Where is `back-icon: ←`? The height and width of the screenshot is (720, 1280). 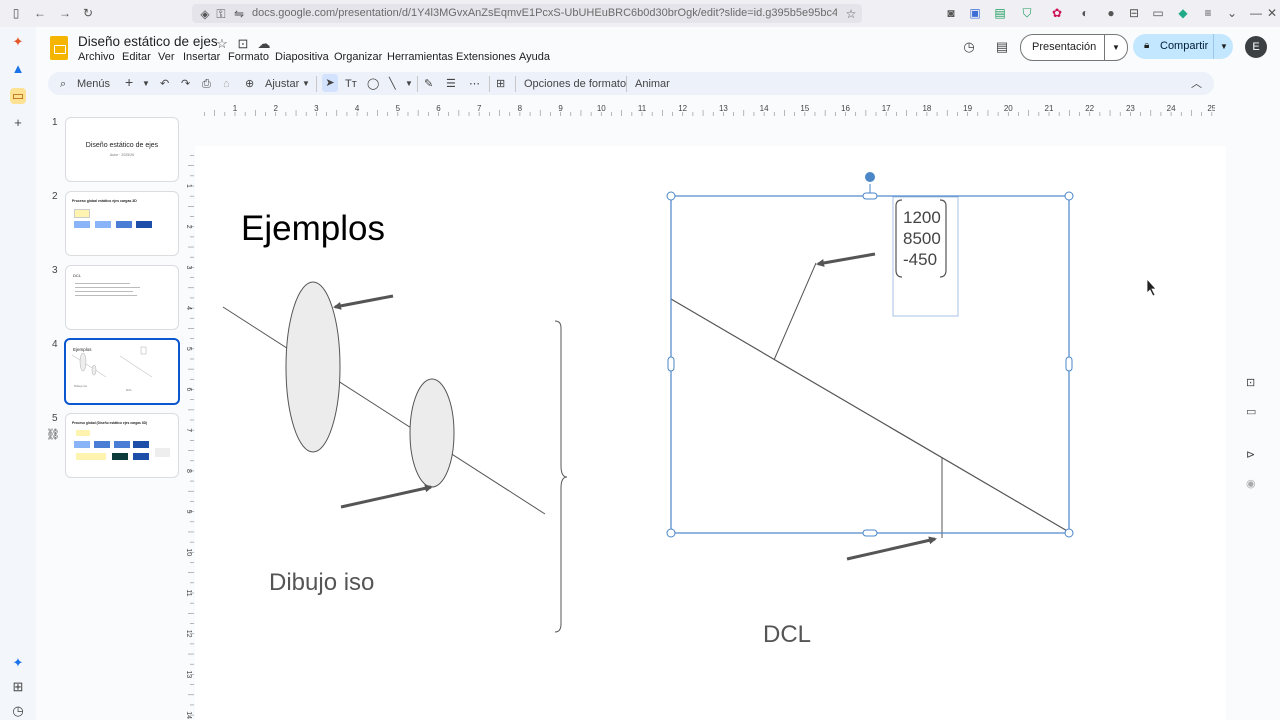 back-icon: ← is located at coordinates (40, 13).